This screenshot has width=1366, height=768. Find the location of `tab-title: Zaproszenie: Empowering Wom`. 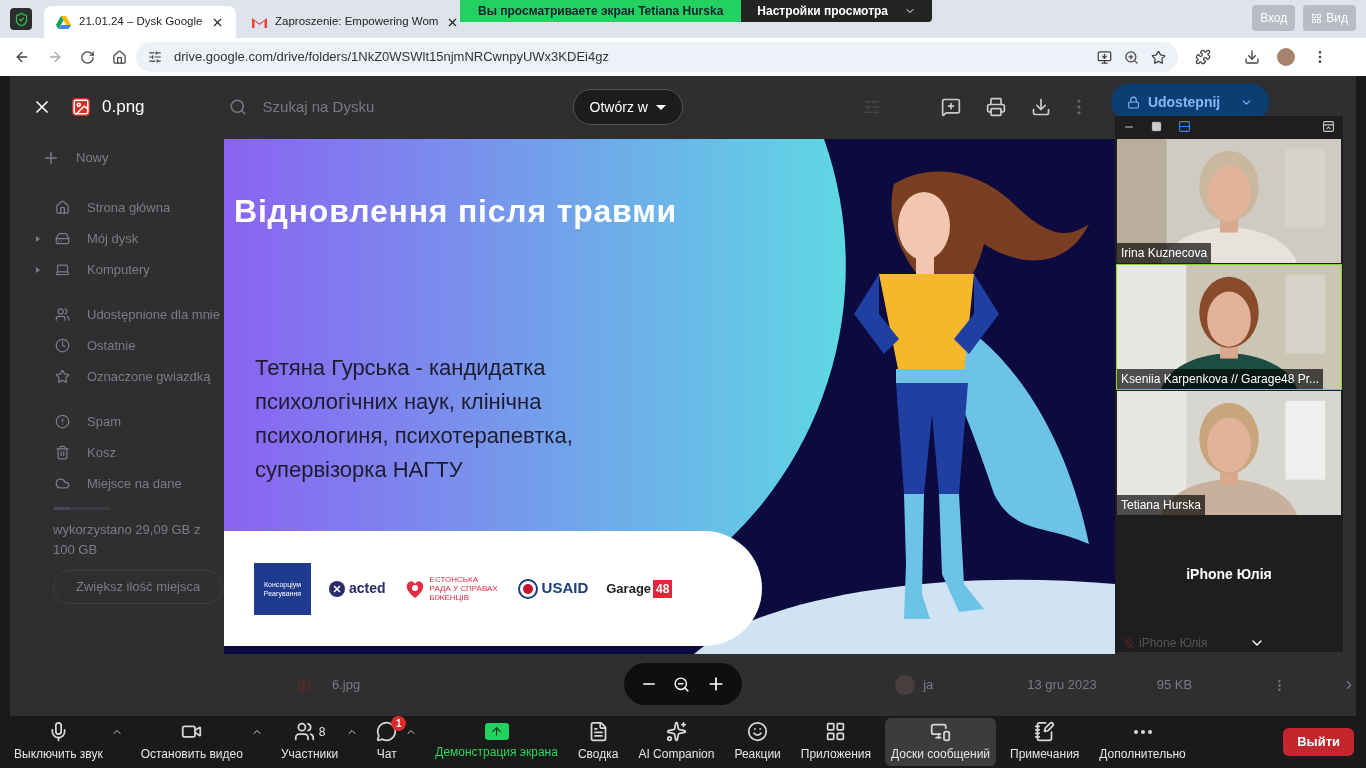

tab-title: Zaproszenie: Empowering Wom is located at coordinates (357, 22).